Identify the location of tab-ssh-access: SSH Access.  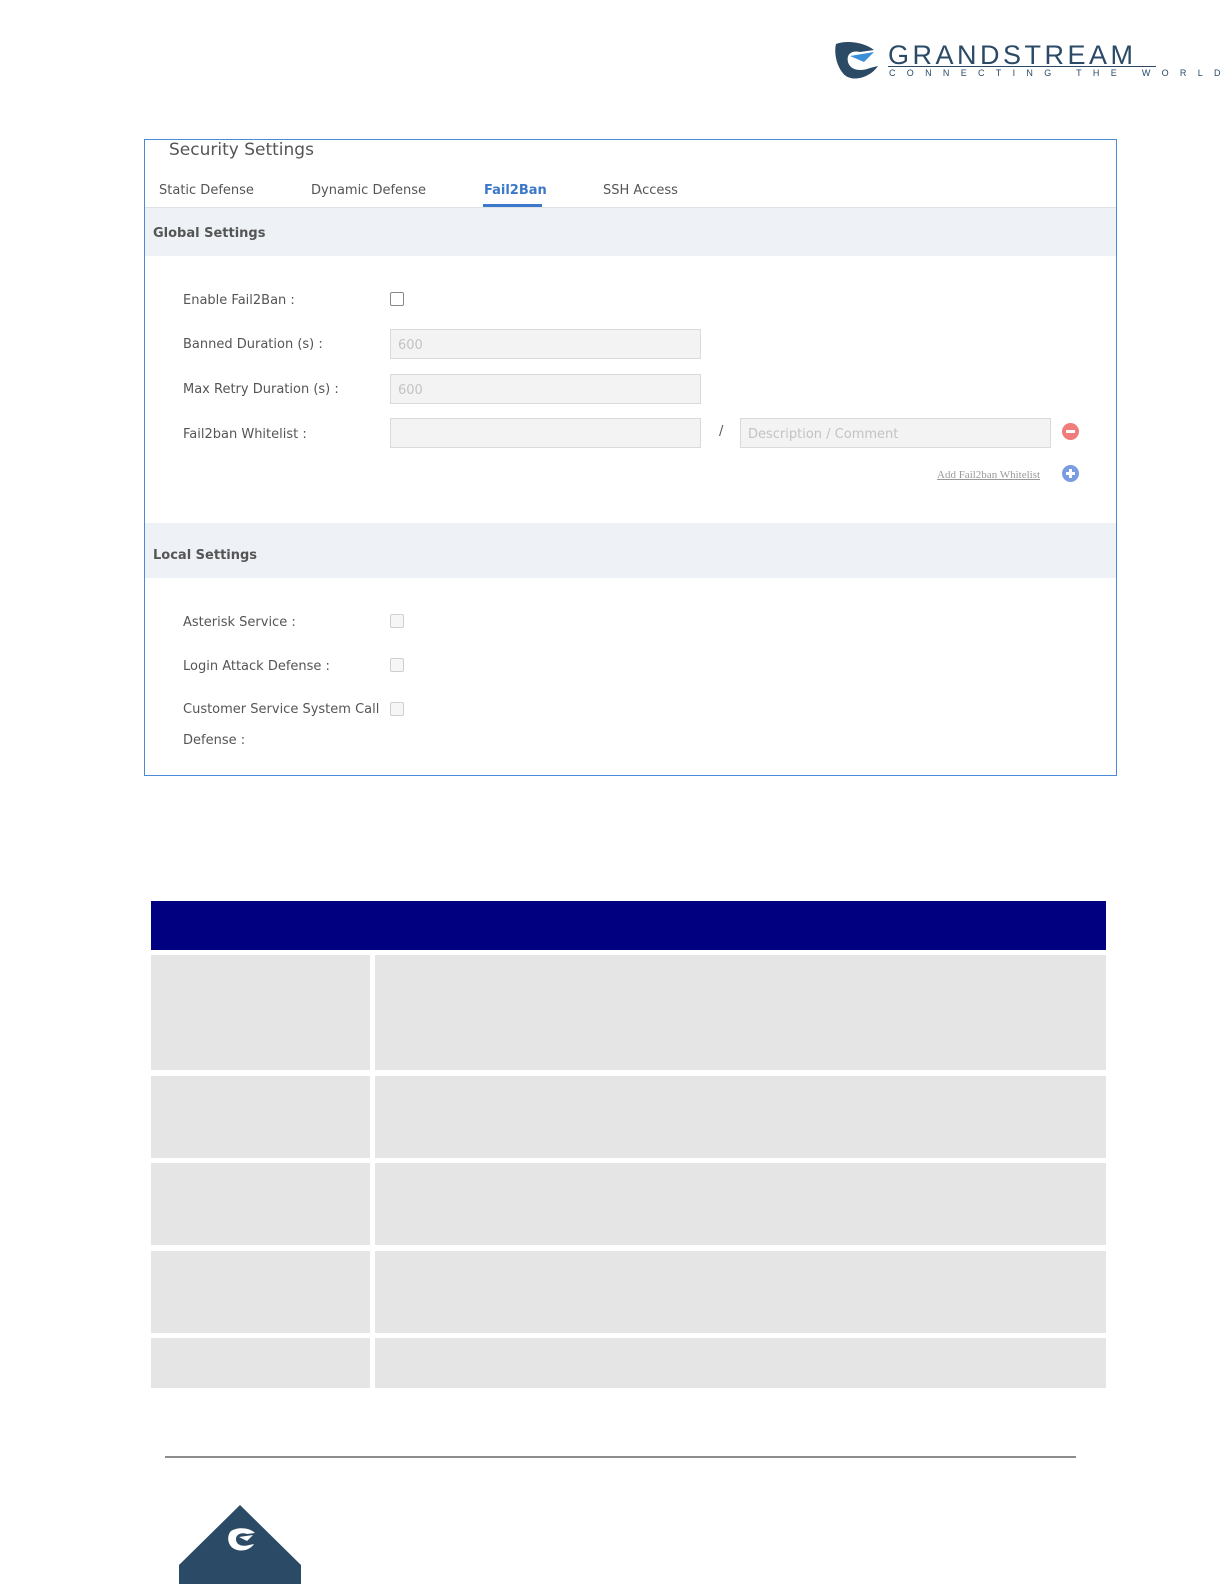
(640, 190).